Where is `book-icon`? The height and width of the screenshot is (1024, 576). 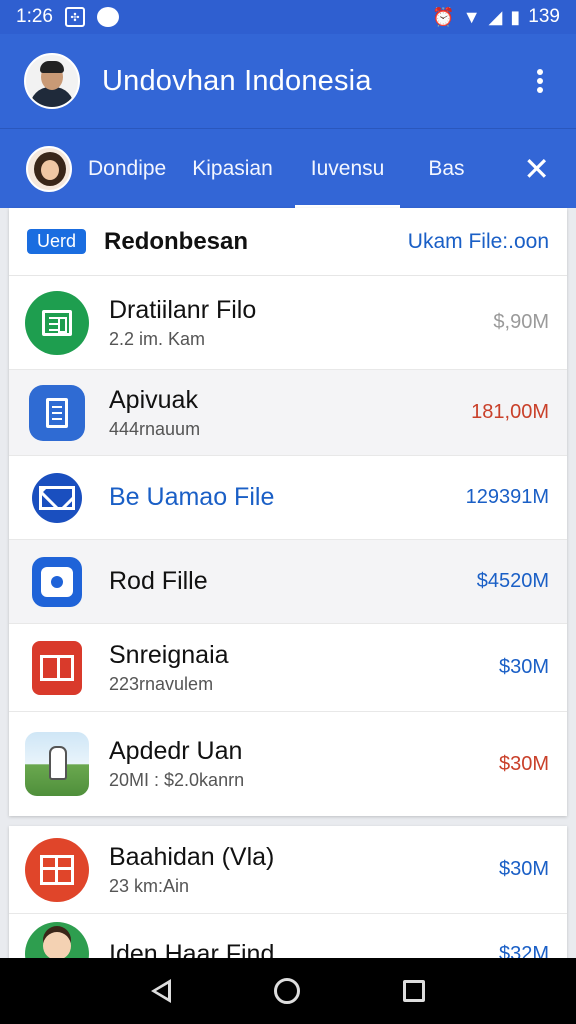
book-icon is located at coordinates (57, 667).